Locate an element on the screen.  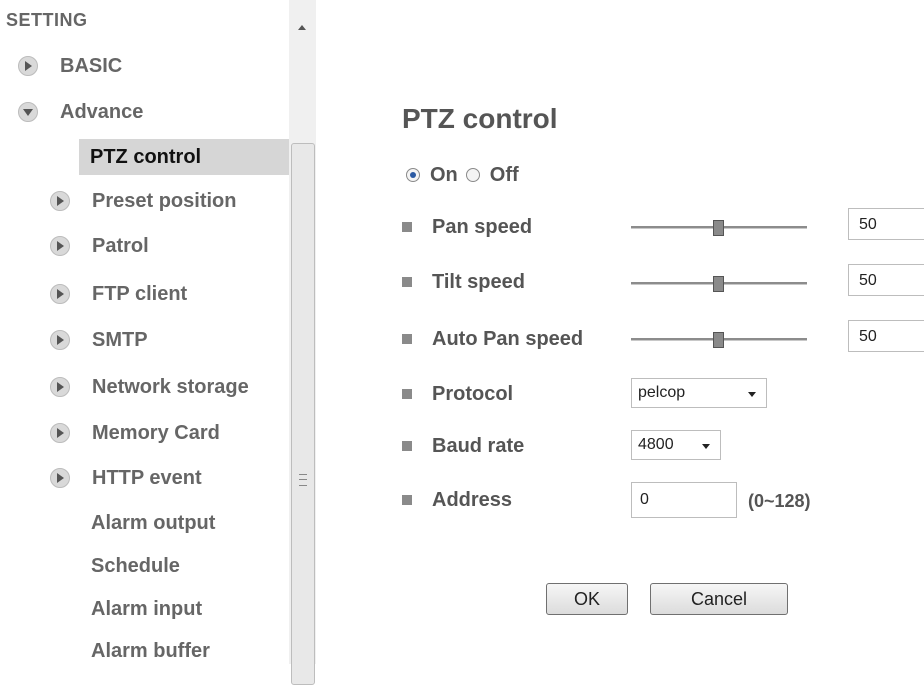
sidebar-item-ftp-client: FTP client is located at coordinates (118, 294).